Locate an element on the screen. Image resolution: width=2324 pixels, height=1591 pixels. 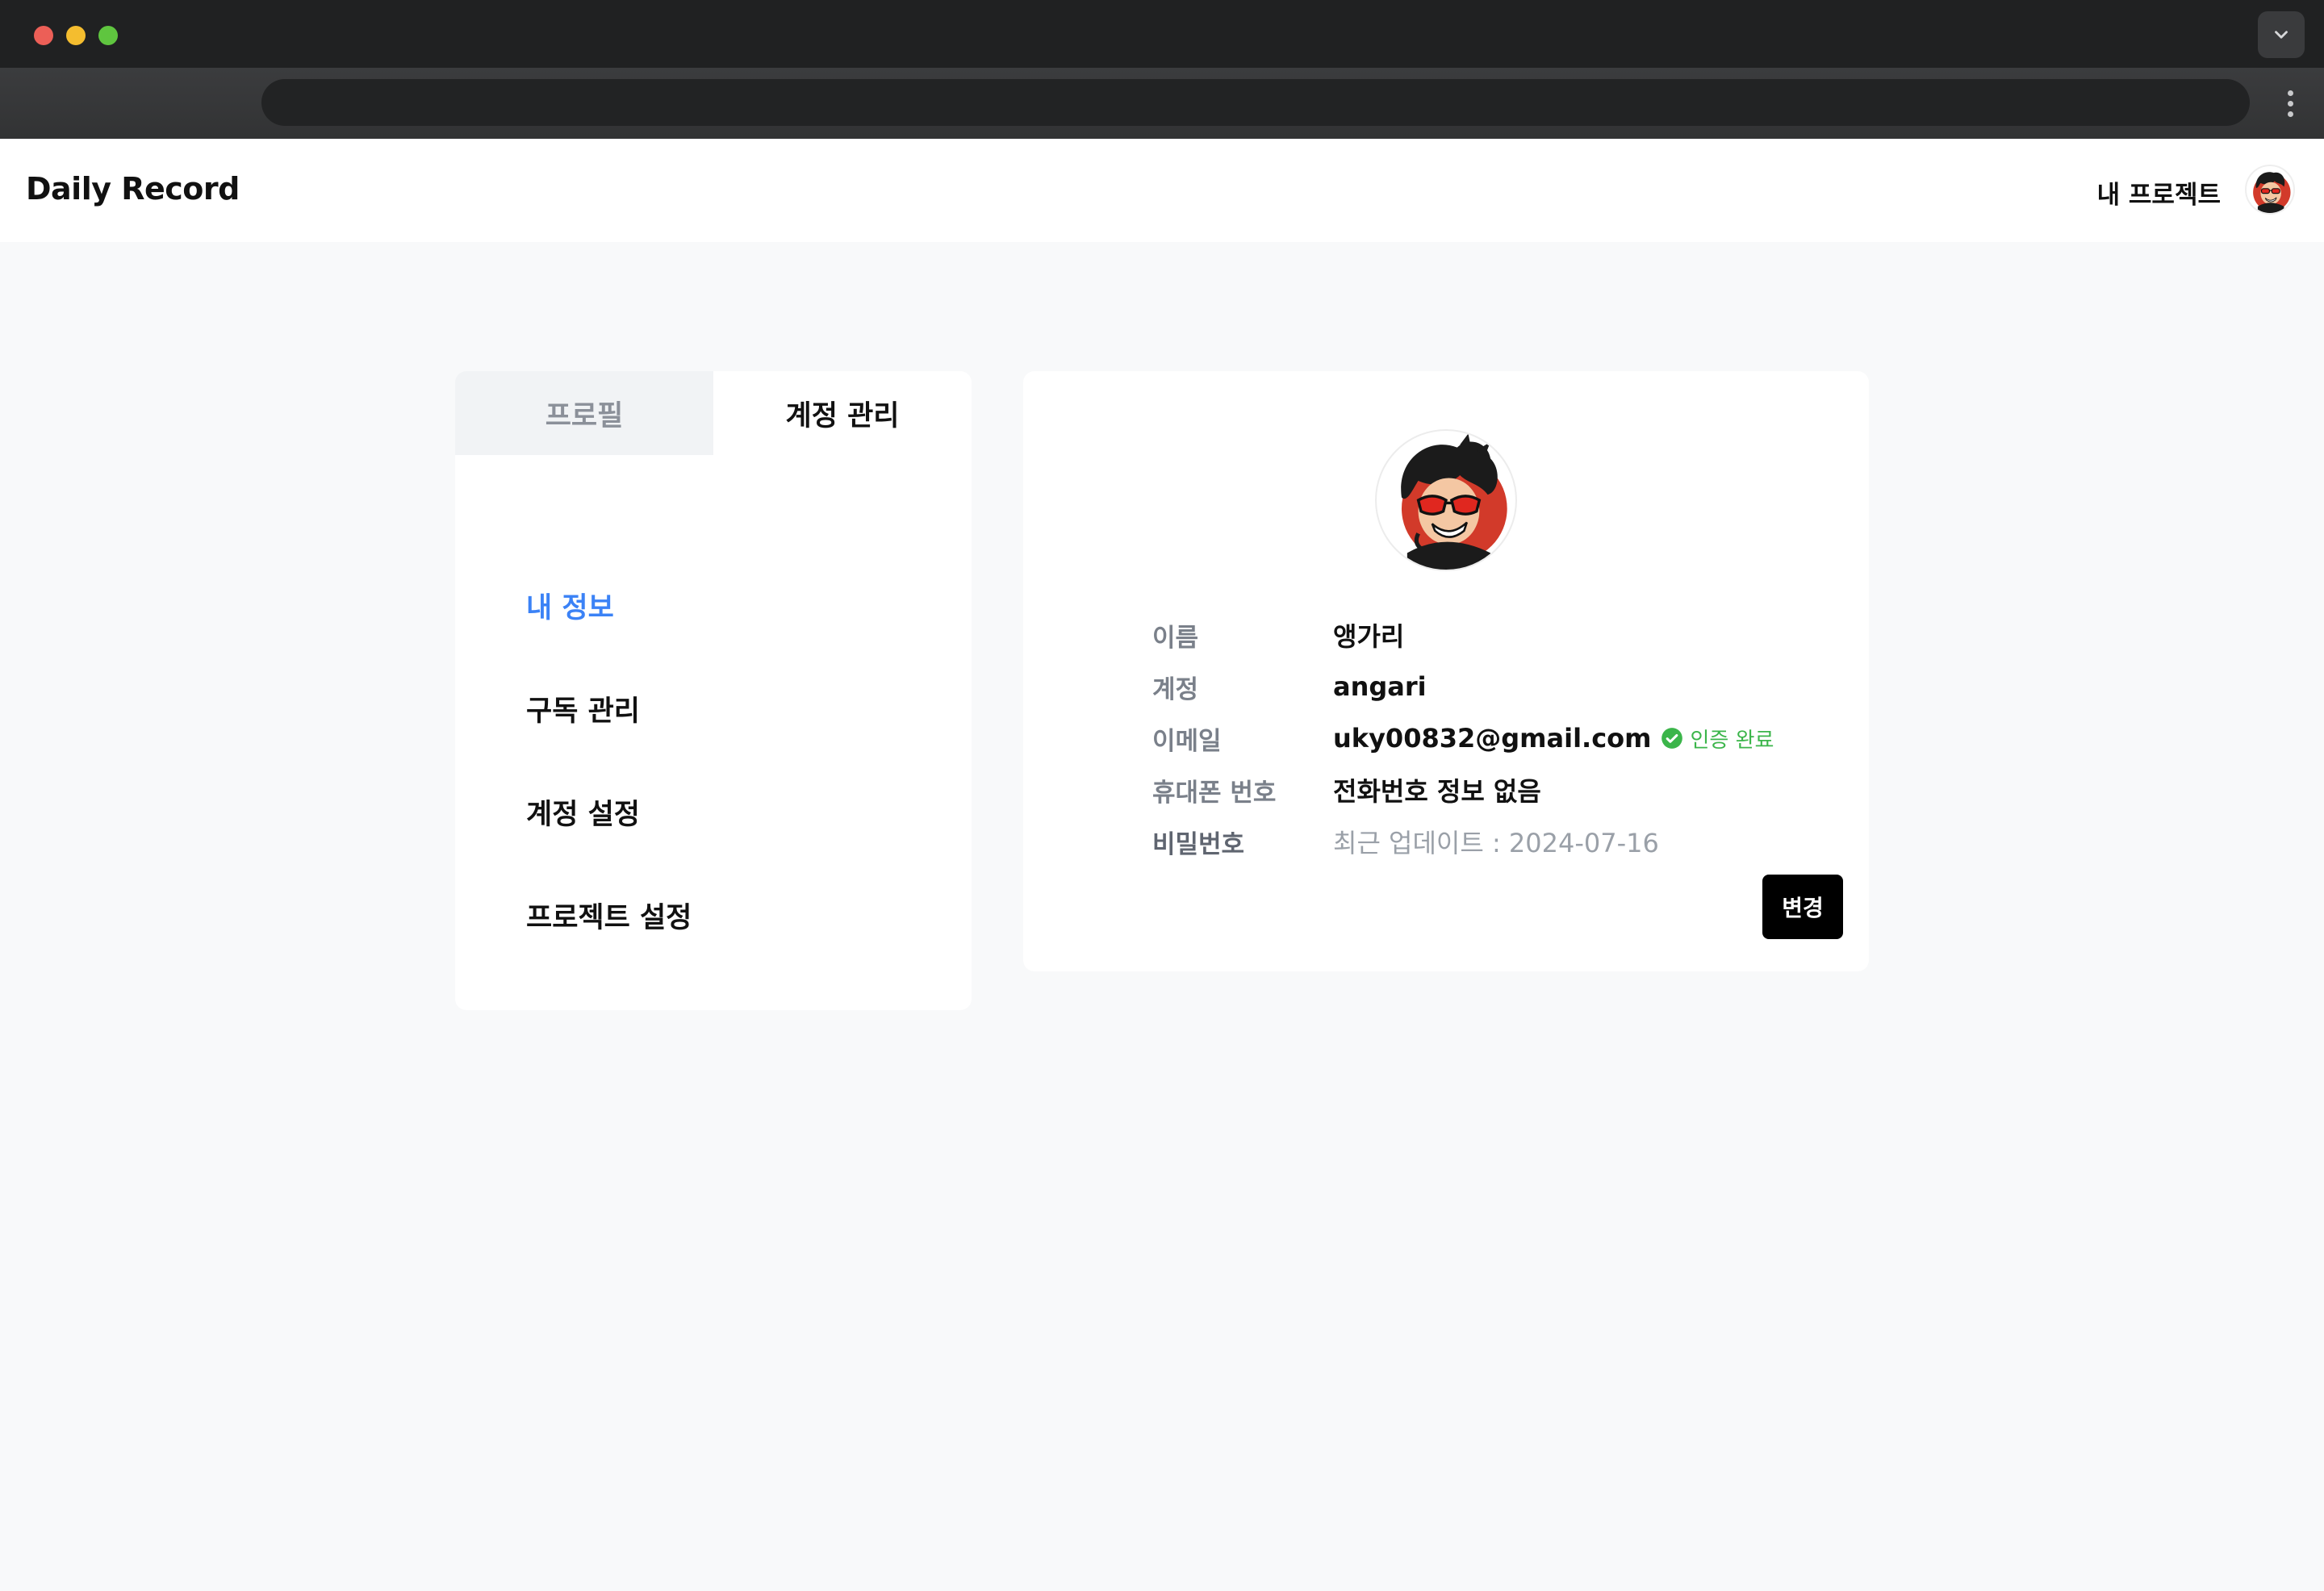
check-circle-icon is located at coordinates (1672, 739).